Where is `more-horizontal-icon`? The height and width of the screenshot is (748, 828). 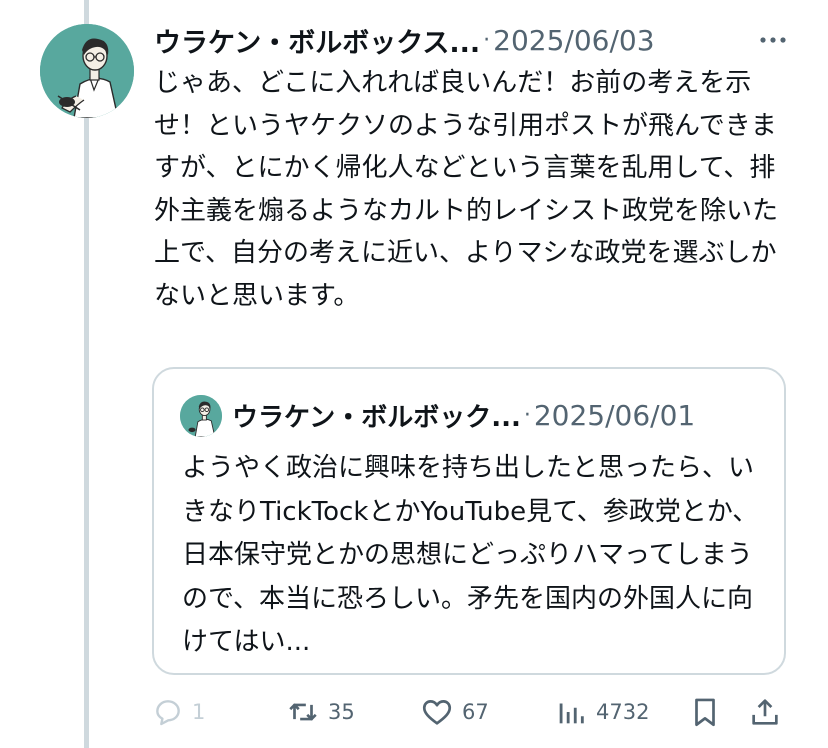
more-horizontal-icon is located at coordinates (773, 40).